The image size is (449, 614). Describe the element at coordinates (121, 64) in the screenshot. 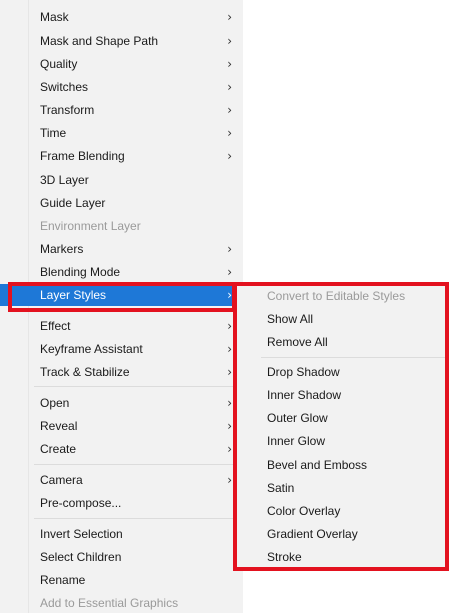

I see `menu-item-quality: Quality ›` at that location.